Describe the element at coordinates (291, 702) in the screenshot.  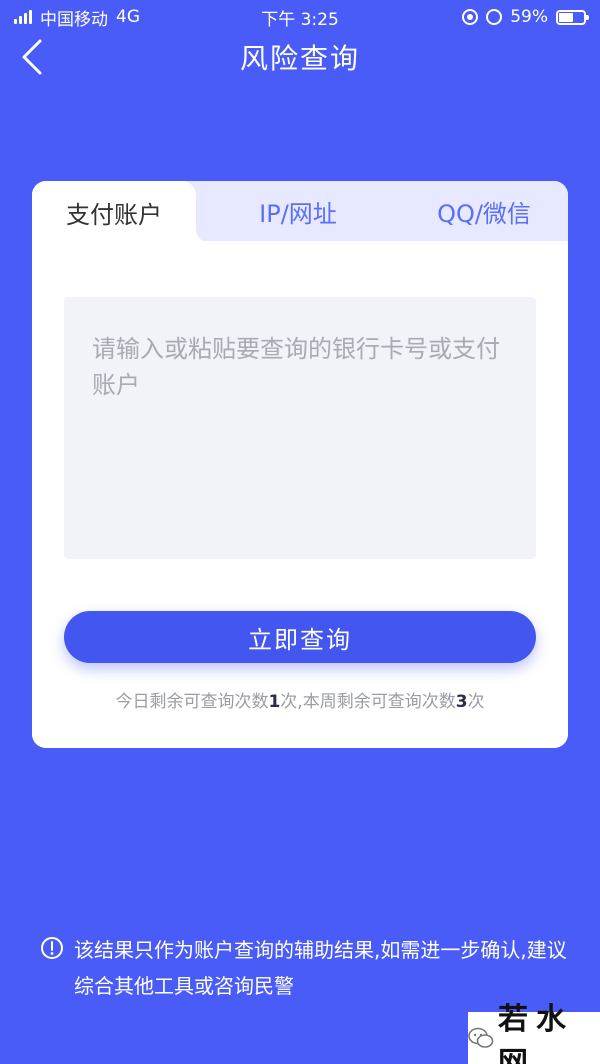
I see `daily-quota-suffix: 次,` at that location.